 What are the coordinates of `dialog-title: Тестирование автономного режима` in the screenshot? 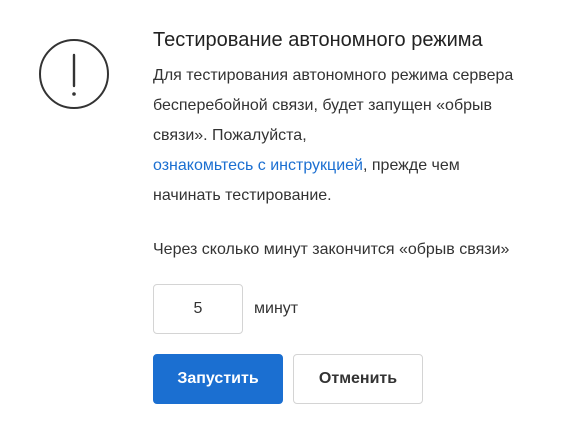 It's located at (318, 40).